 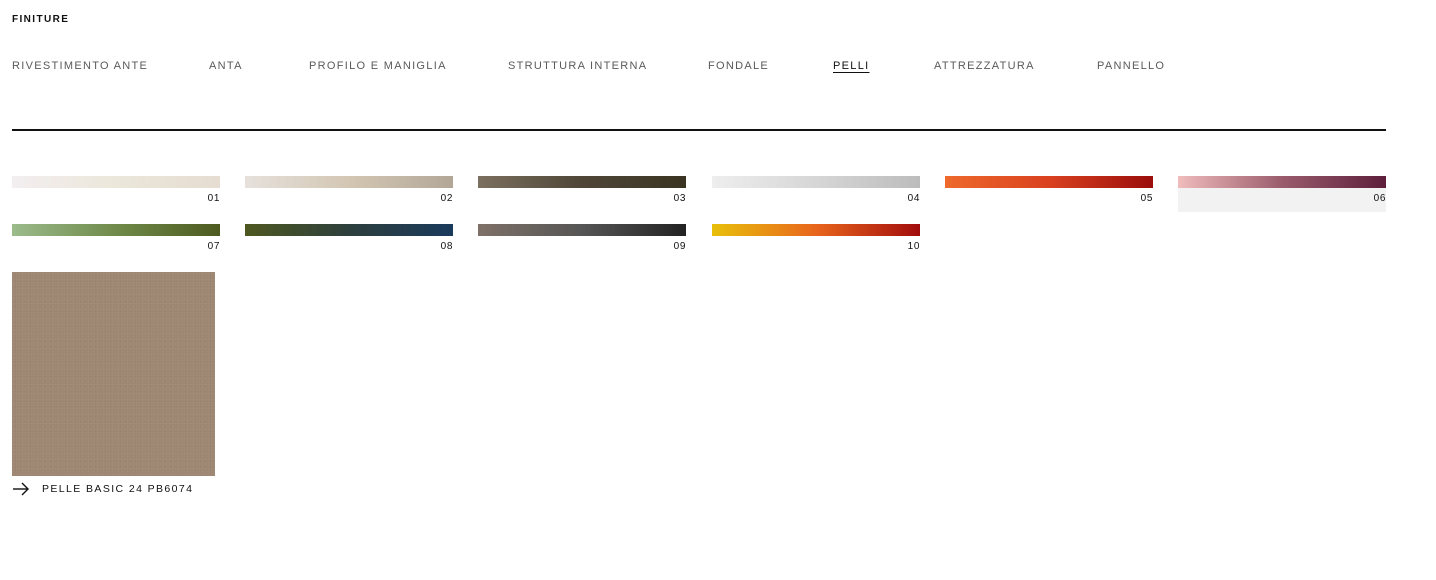 I want to click on swatch-number: 05, so click(x=1146, y=198).